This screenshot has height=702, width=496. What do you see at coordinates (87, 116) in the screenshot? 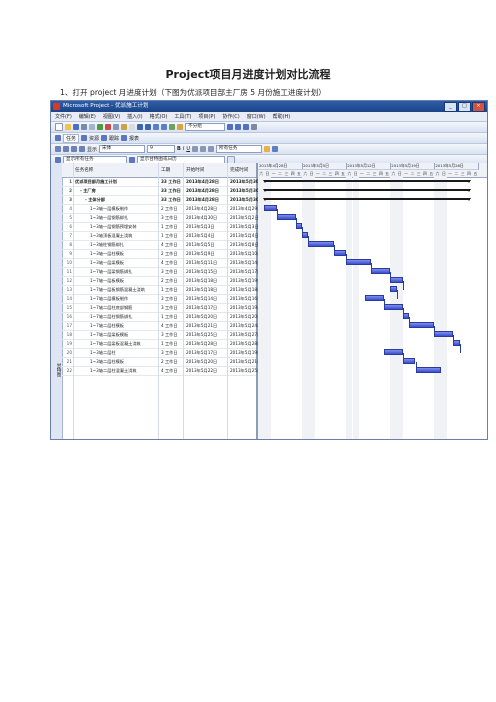
I see `menu-item: 编辑(E)` at bounding box center [87, 116].